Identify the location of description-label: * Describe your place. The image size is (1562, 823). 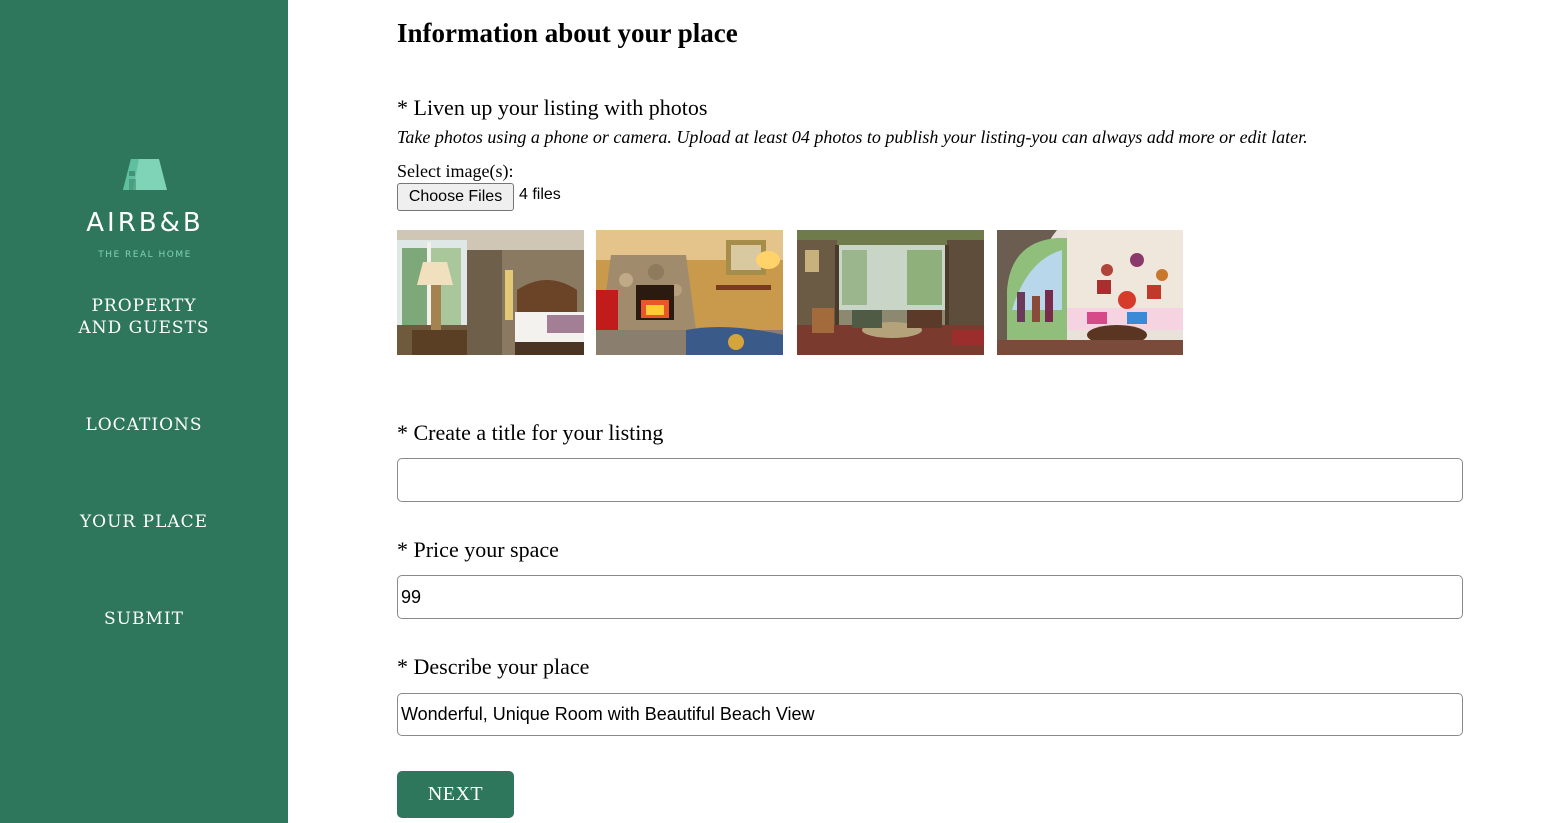
(493, 666).